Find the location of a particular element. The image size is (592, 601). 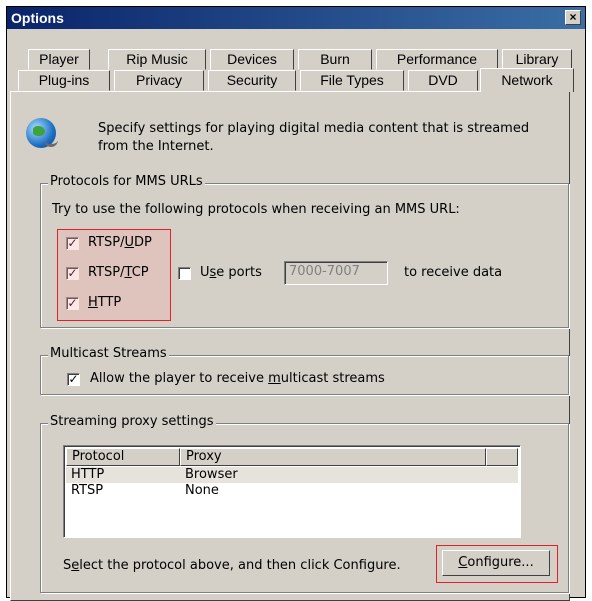

tab-label: Devices is located at coordinates (252, 59).